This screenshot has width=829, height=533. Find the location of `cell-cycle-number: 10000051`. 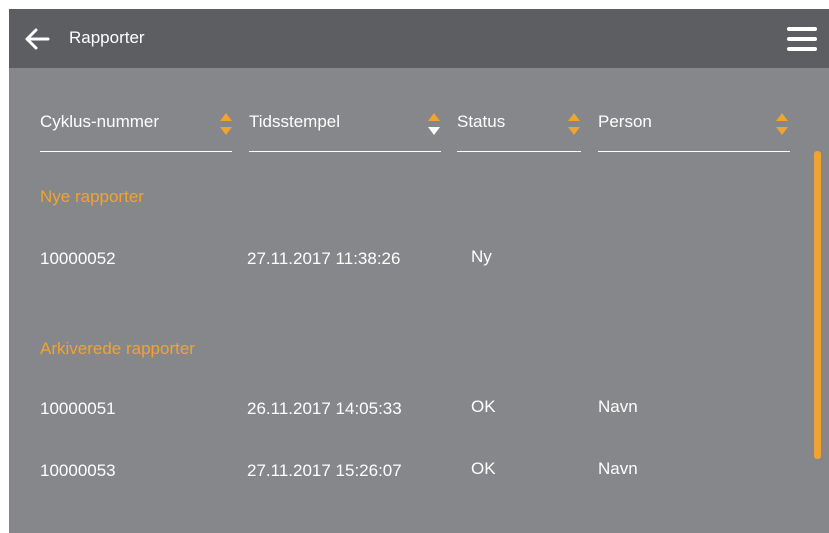

cell-cycle-number: 10000051 is located at coordinates (78, 408).